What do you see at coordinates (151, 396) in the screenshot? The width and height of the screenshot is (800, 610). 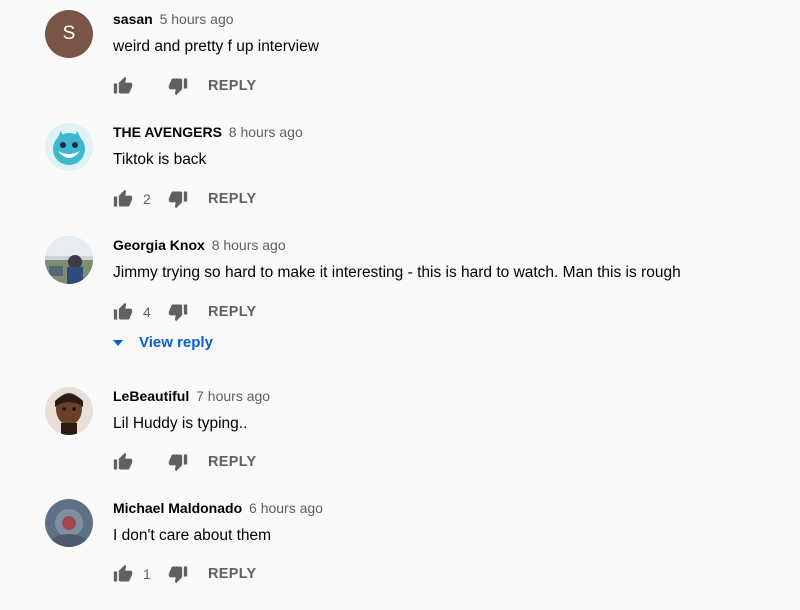 I see `comment-author: LeBeautiful` at bounding box center [151, 396].